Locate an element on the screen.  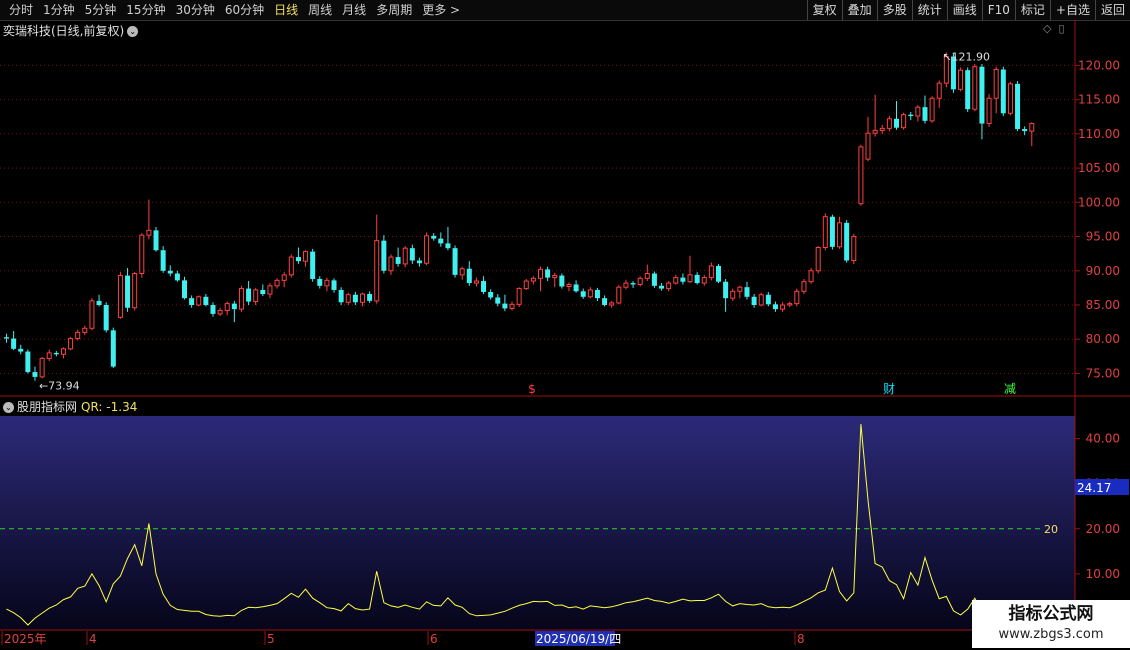
price-tick-label-7: 85.00 is located at coordinates (1103, 305).